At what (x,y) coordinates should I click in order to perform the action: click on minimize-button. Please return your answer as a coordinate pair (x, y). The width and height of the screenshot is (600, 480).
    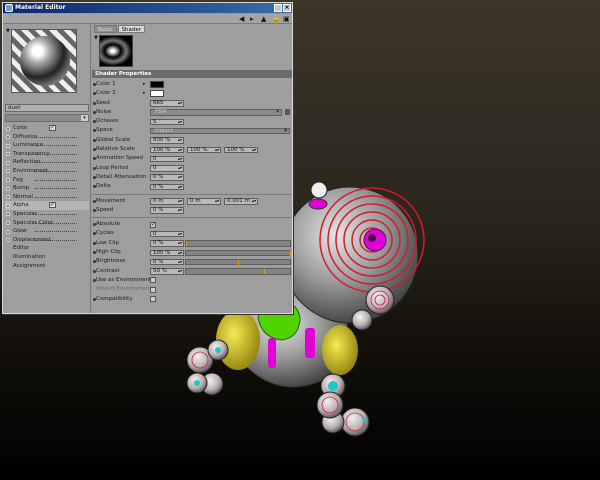
    Looking at the image, I should click on (278, 8).